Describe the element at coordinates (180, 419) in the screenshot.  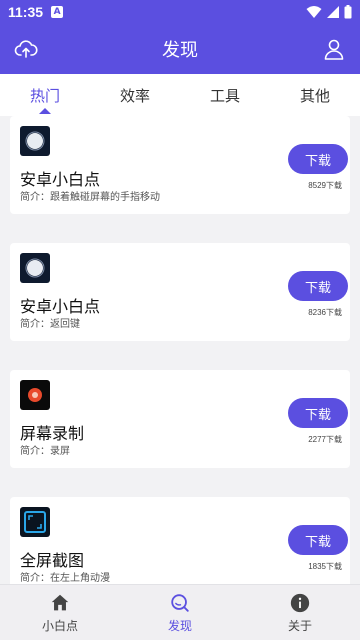
I see `list-item: 屏幕录制 简介：录屏 下载 2277下载` at that location.